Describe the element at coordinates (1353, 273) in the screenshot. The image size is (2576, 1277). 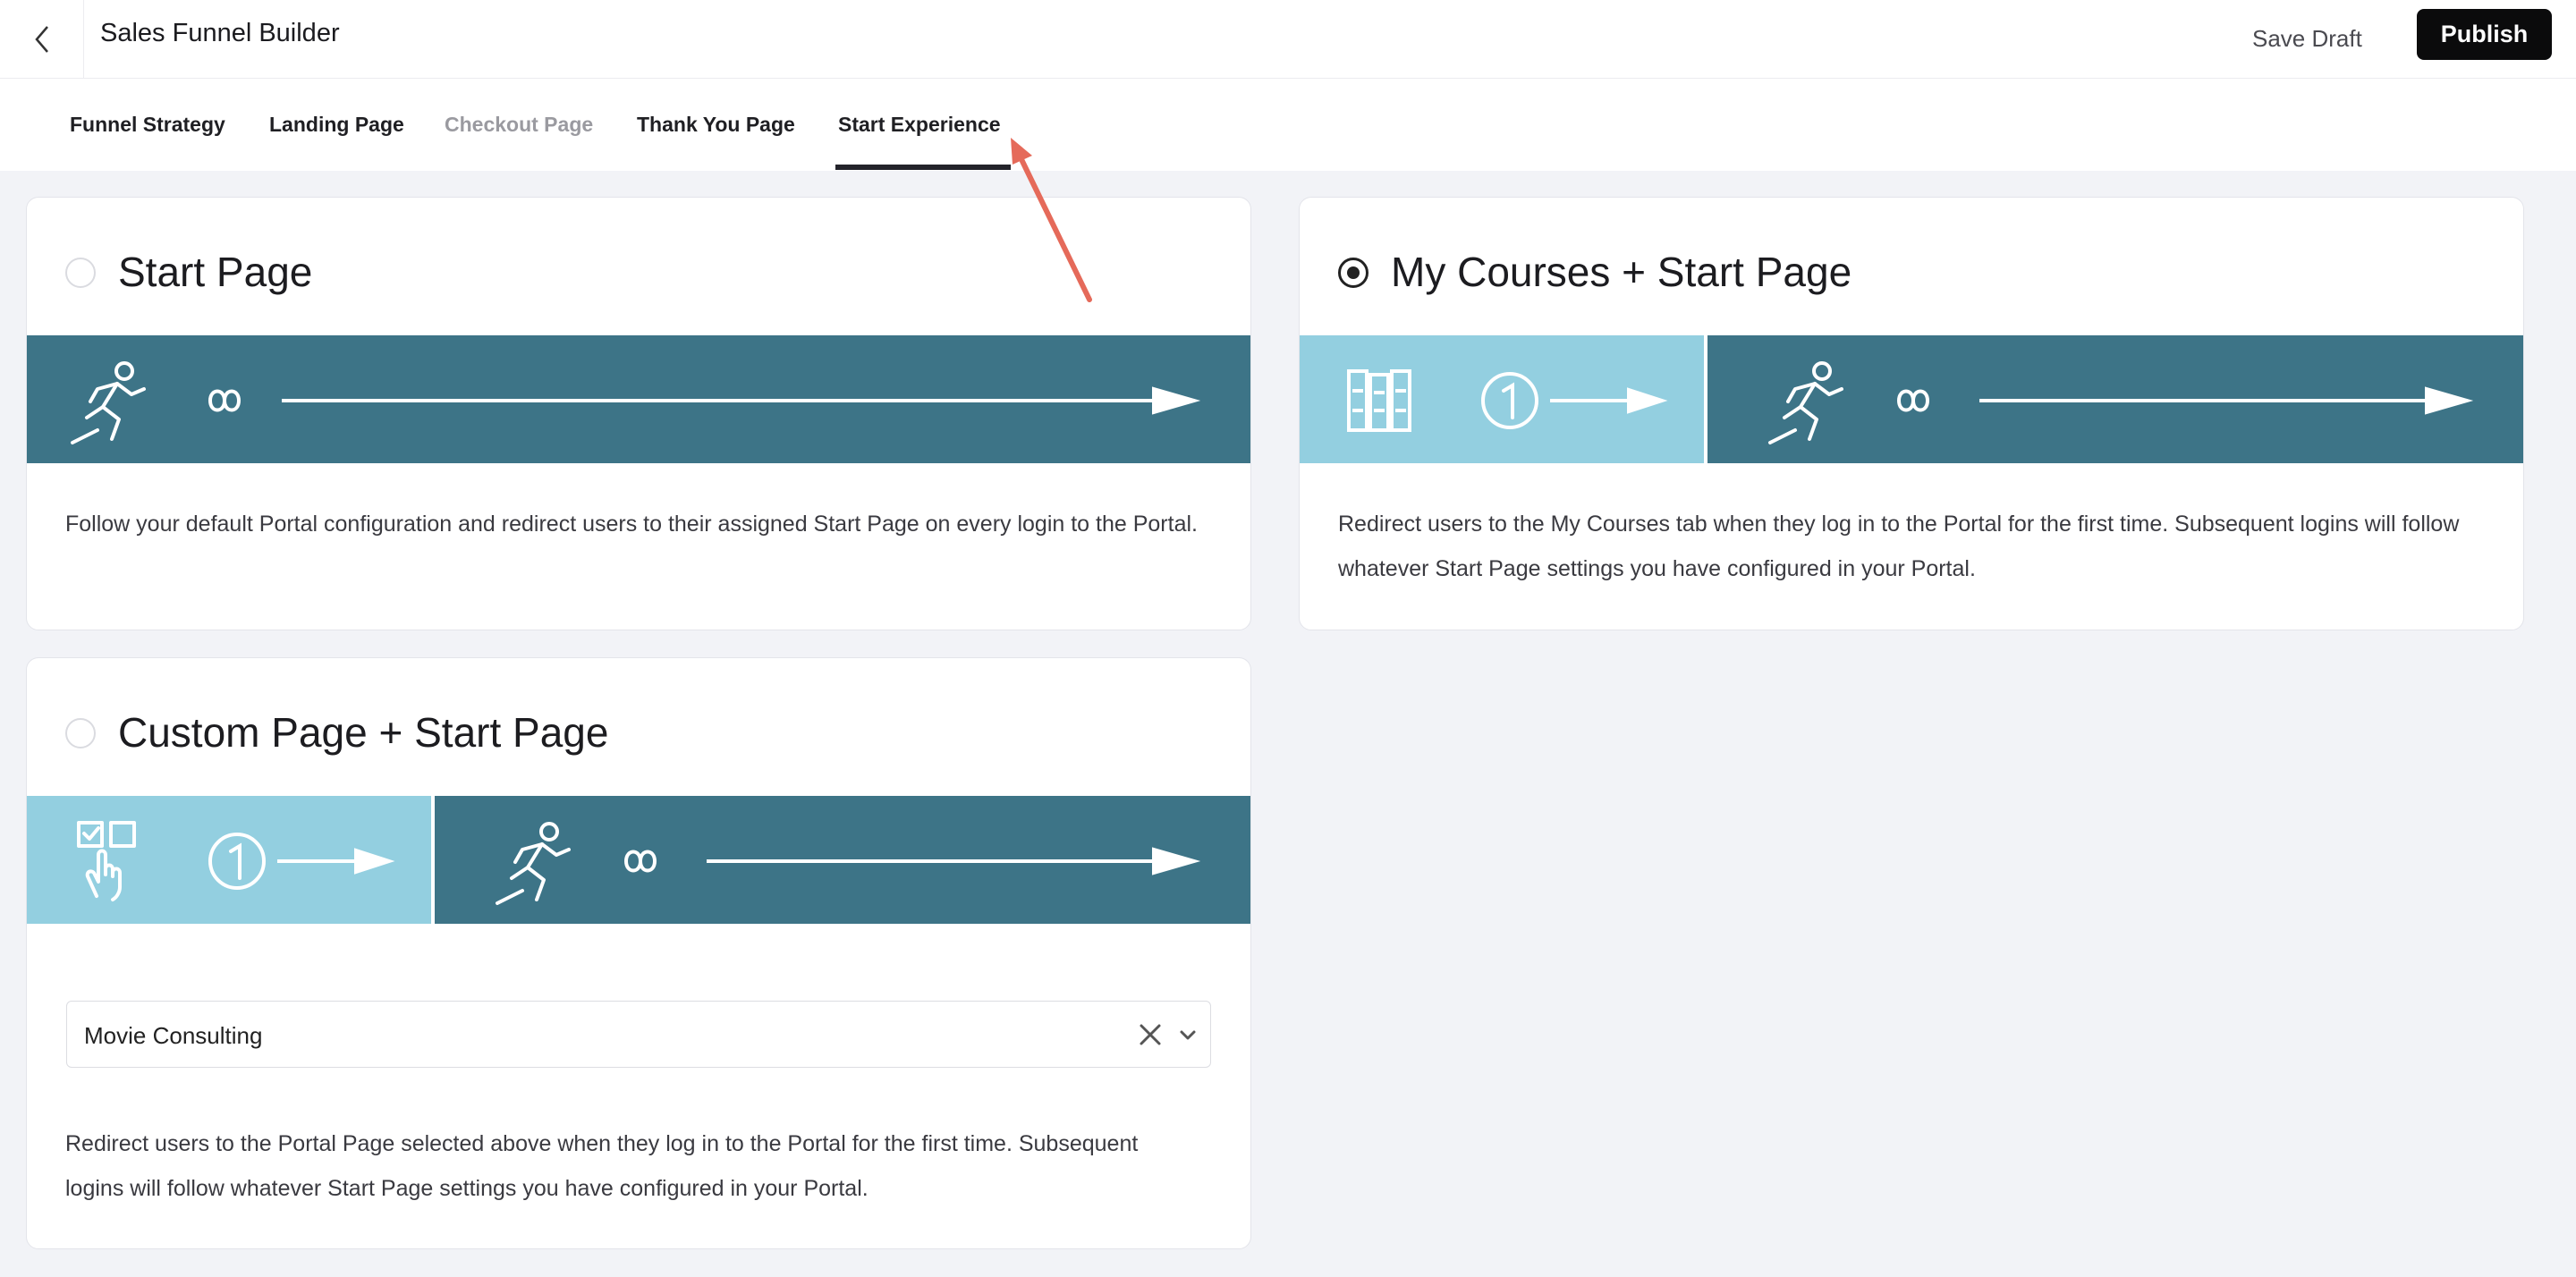
I see `my-courses-radio` at that location.